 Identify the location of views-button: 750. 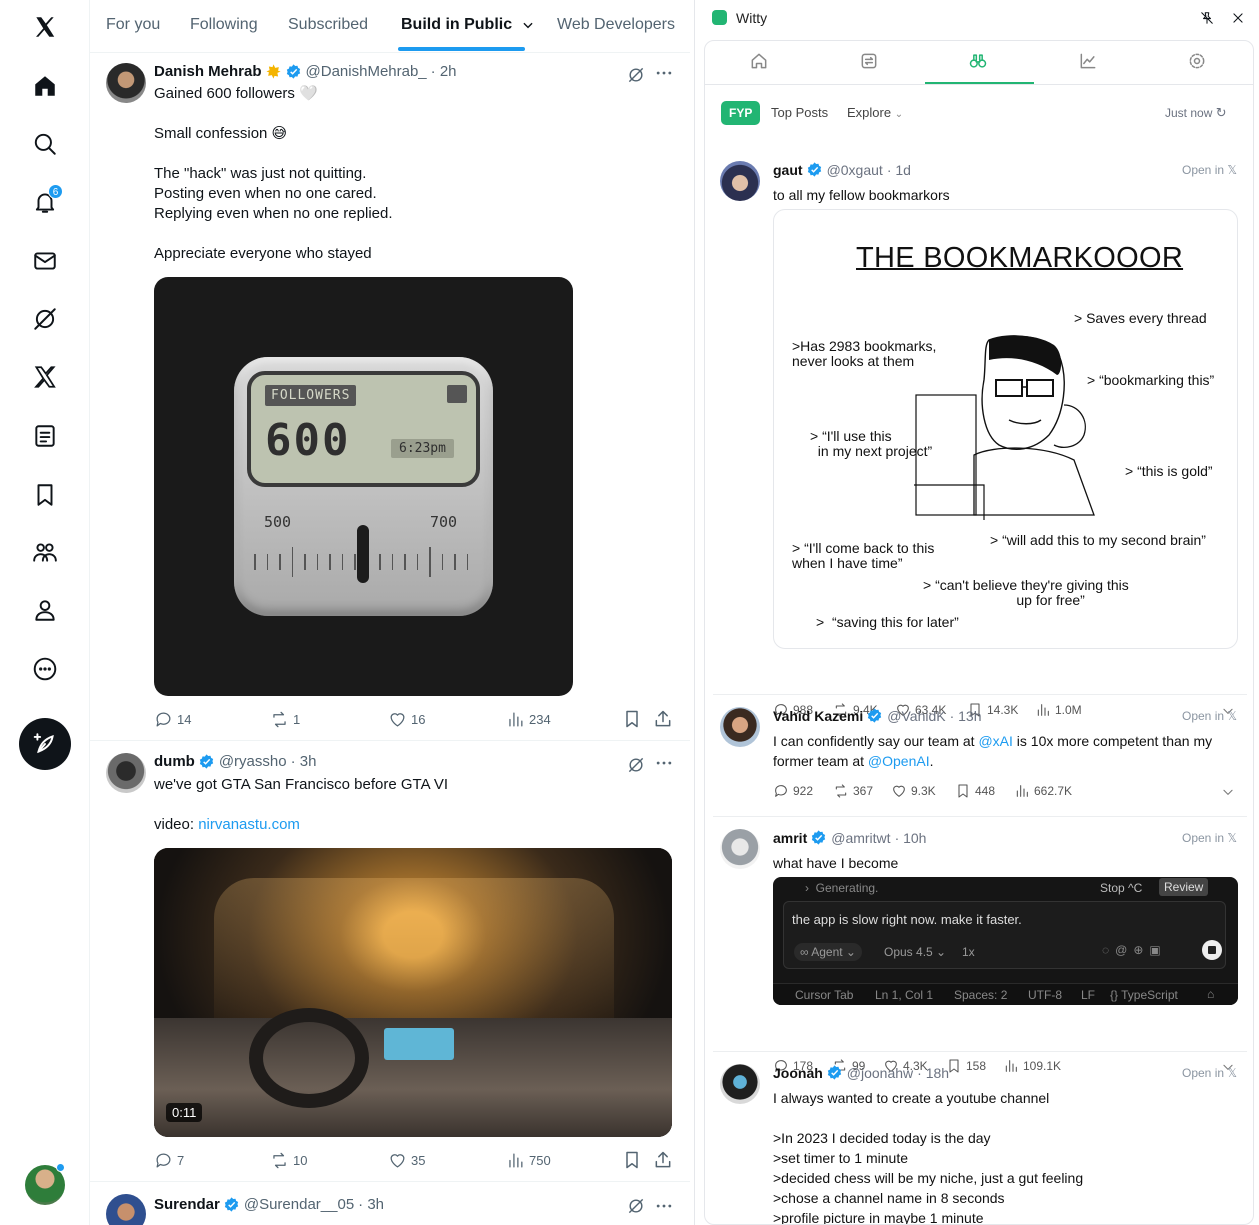
(528, 1160).